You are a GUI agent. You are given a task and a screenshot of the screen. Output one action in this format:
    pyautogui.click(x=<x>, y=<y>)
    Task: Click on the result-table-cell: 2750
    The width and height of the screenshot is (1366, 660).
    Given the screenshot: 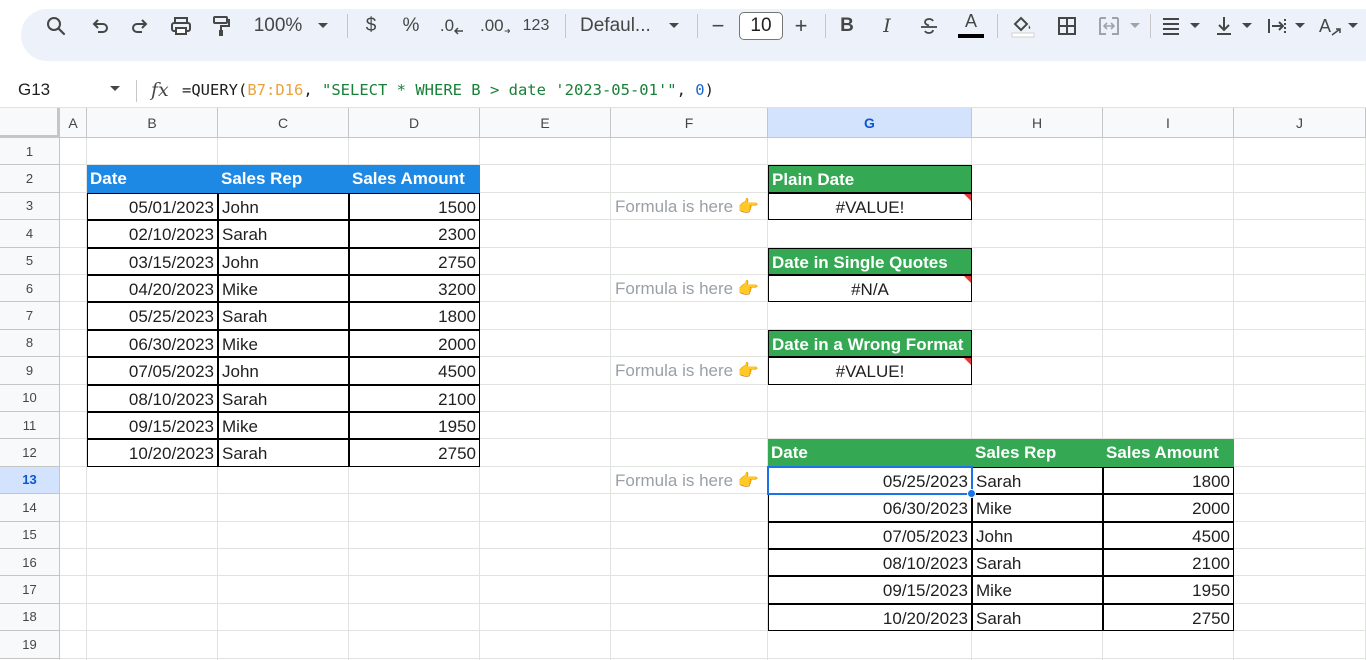 What is the action you would take?
    pyautogui.click(x=1168, y=617)
    